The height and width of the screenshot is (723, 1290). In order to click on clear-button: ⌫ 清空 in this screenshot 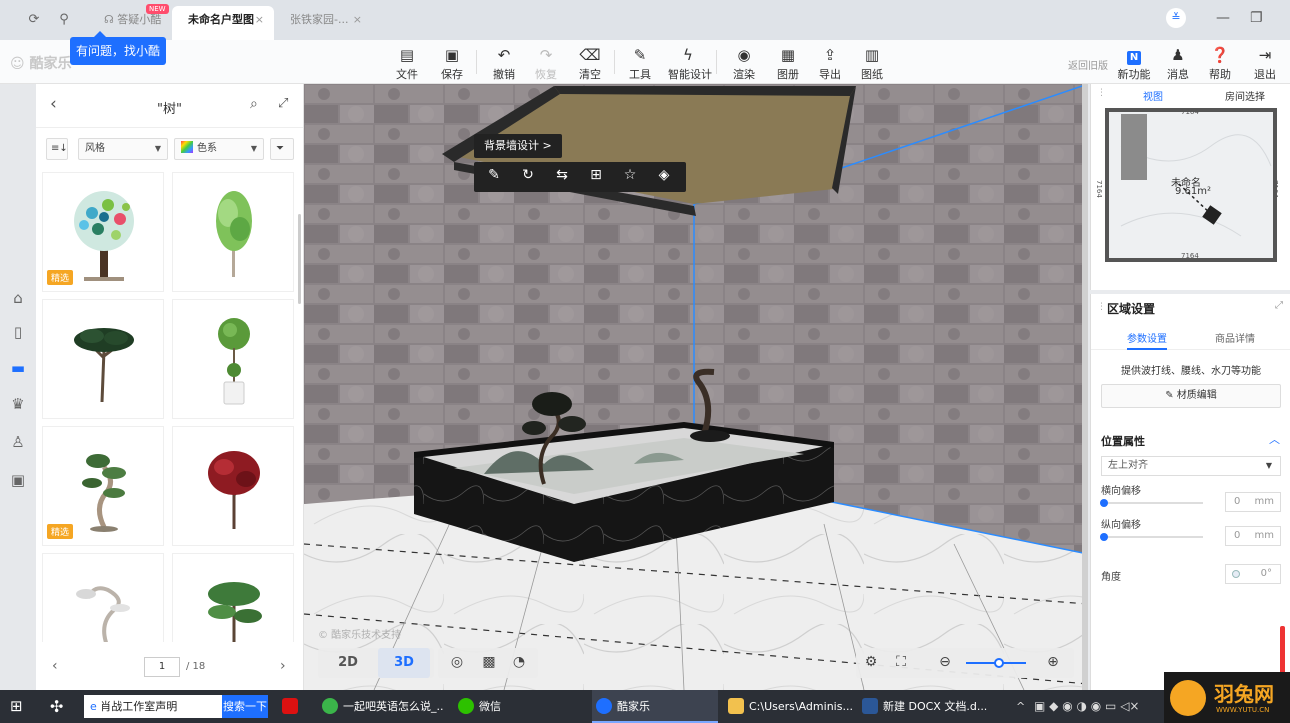, I will do `click(590, 64)`.